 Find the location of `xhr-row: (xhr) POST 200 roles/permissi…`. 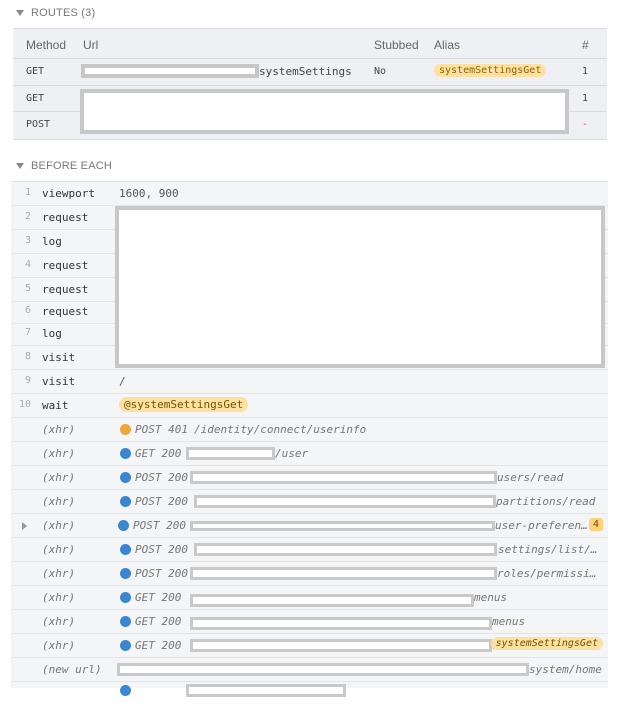

xhr-row: (xhr) POST 200 roles/permissi… is located at coordinates (309, 574).